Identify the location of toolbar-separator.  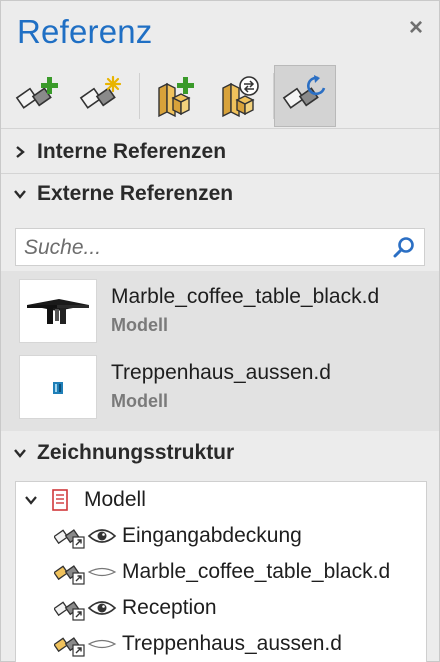
(139, 96).